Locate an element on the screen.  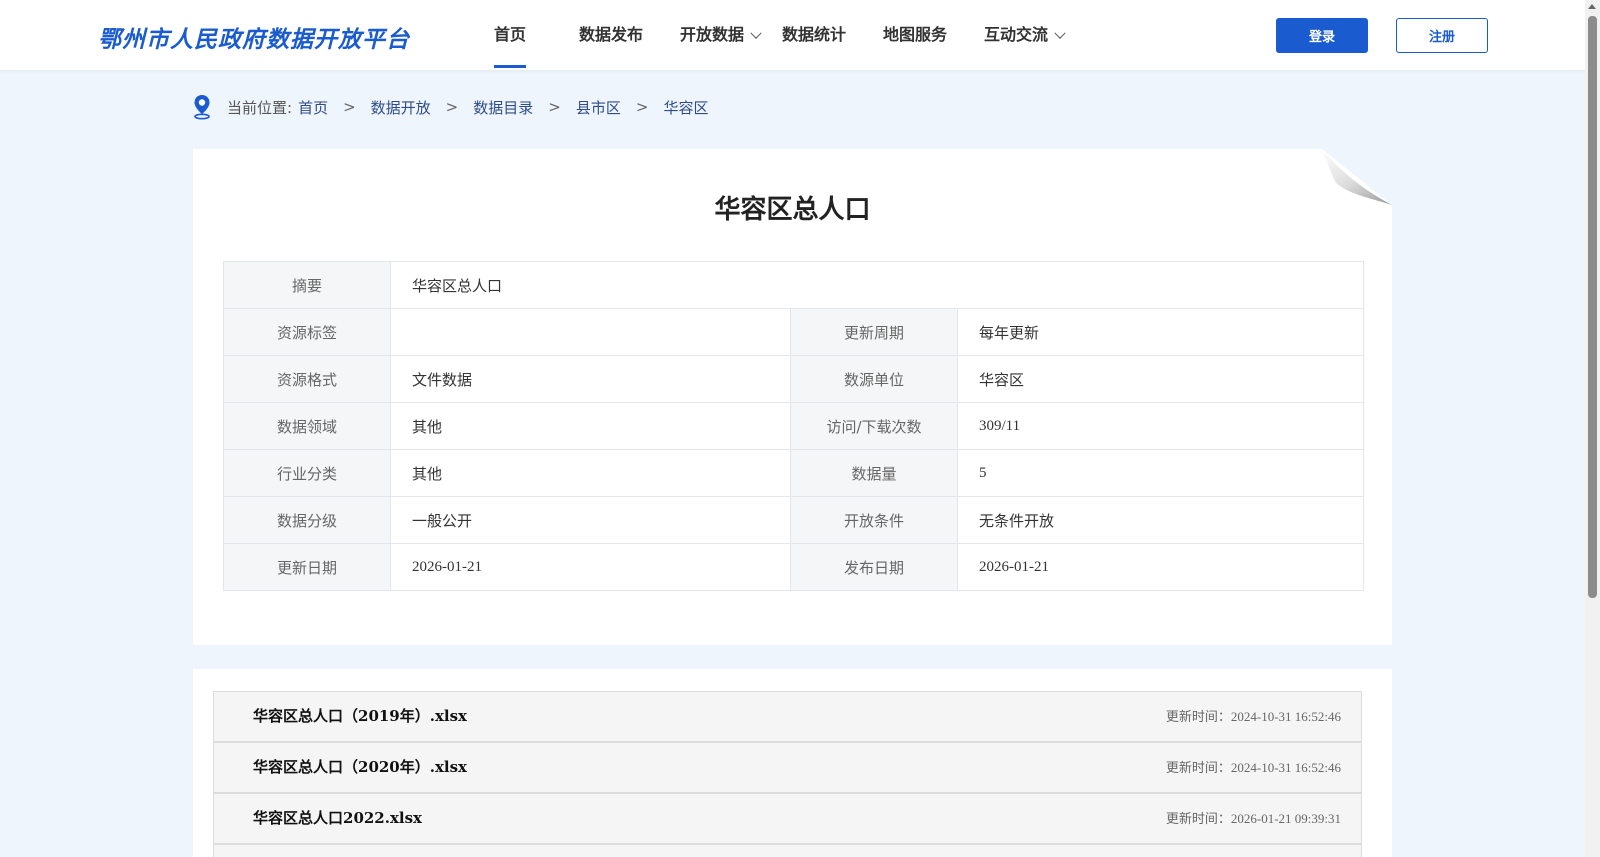
scroll-thumb is located at coordinates (1592, 307).